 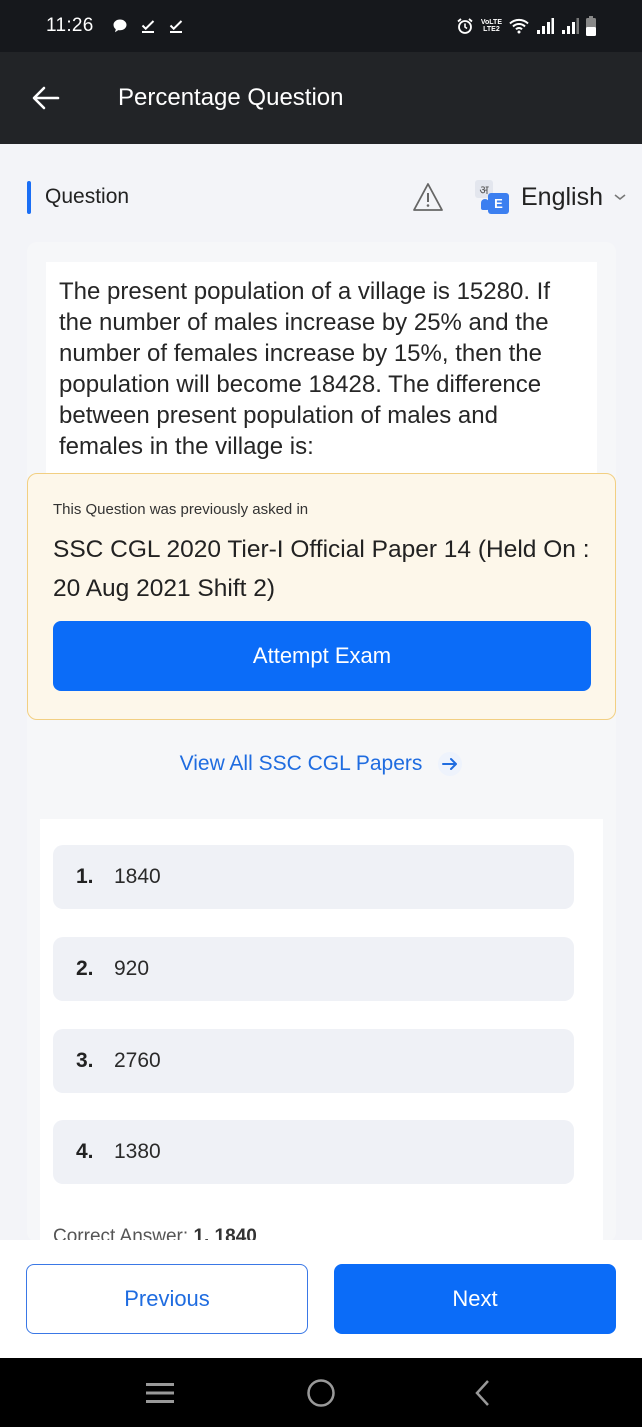 I want to click on header-actions: अ E English, so click(x=519, y=197).